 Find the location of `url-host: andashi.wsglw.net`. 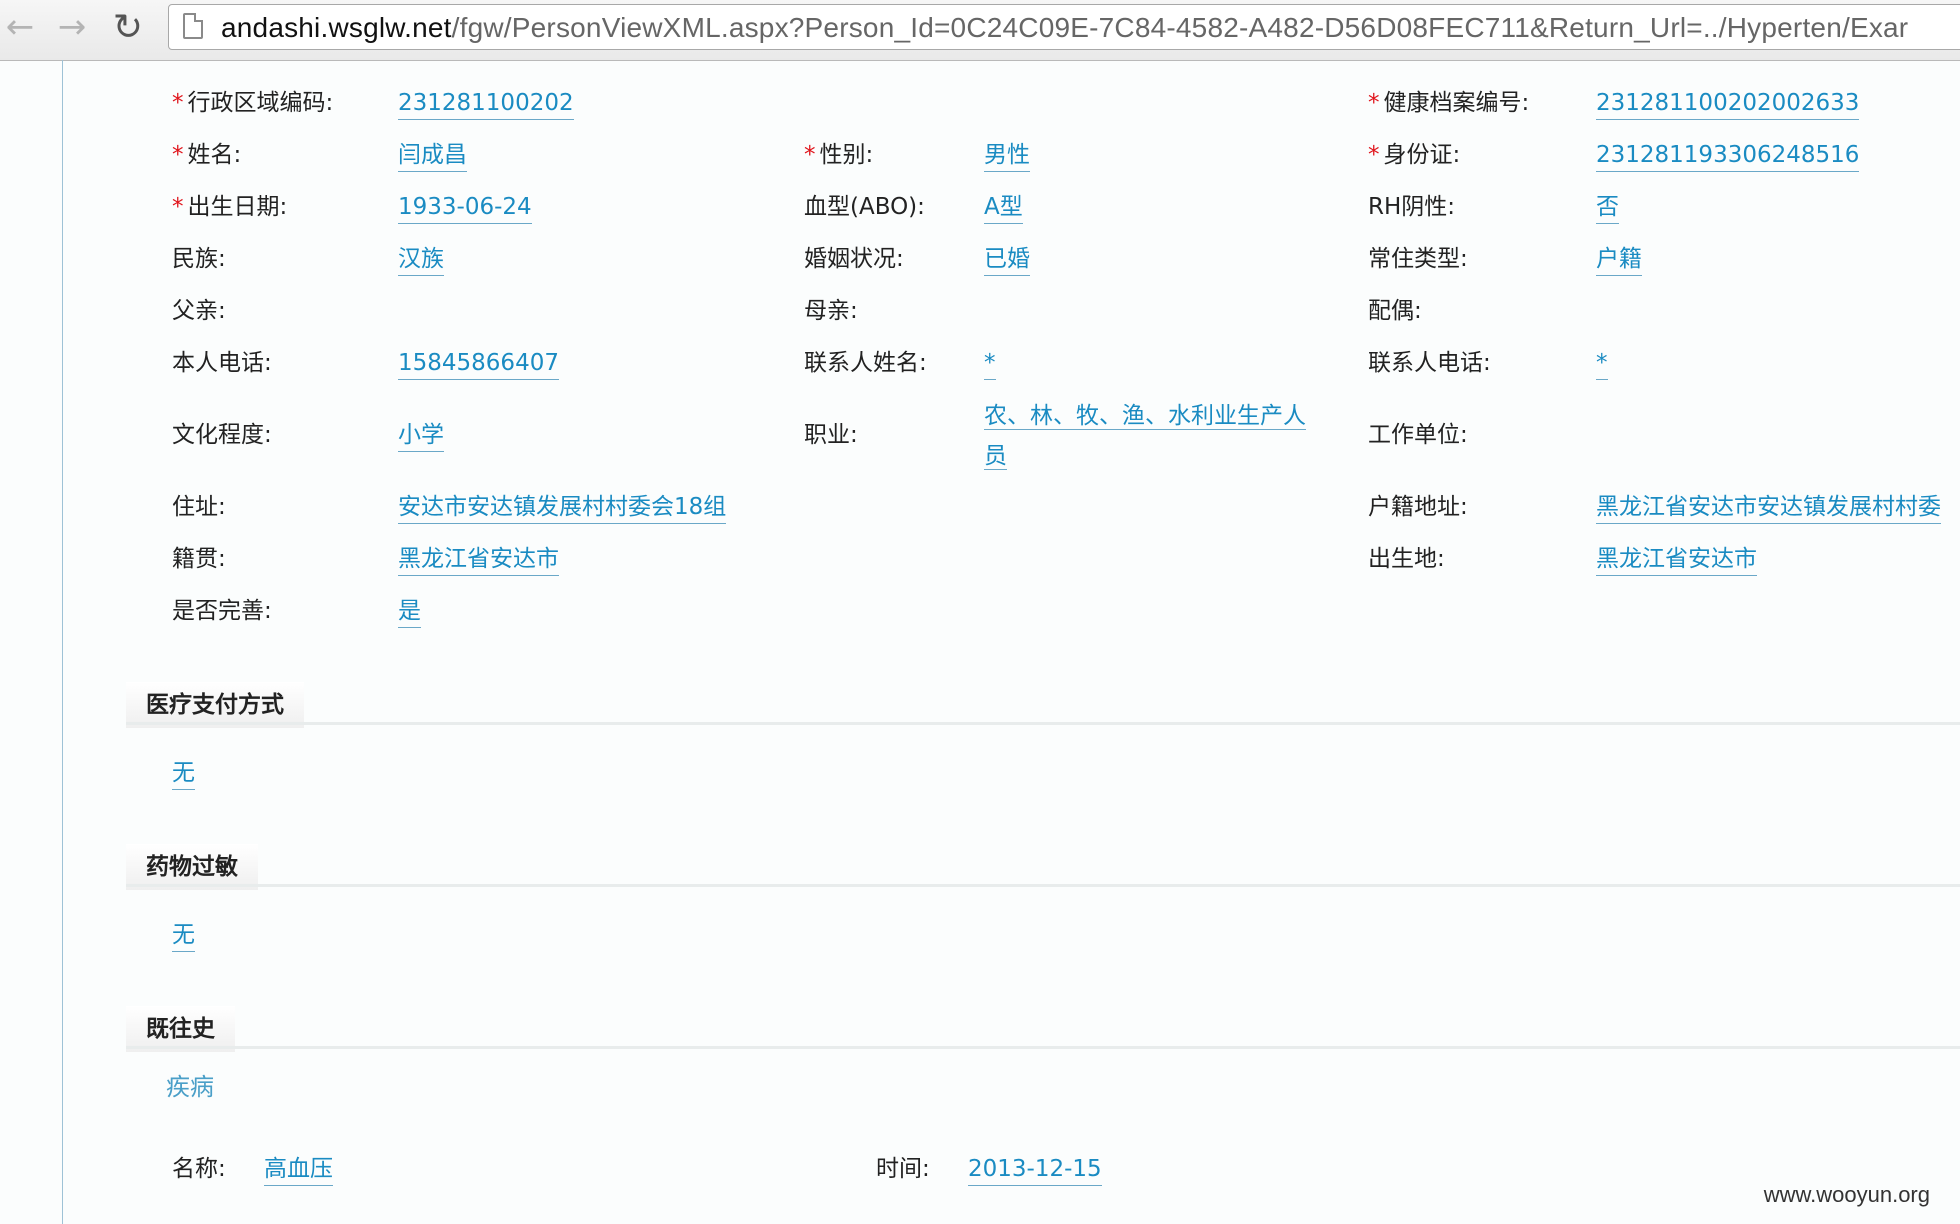

url-host: andashi.wsglw.net is located at coordinates (336, 27).